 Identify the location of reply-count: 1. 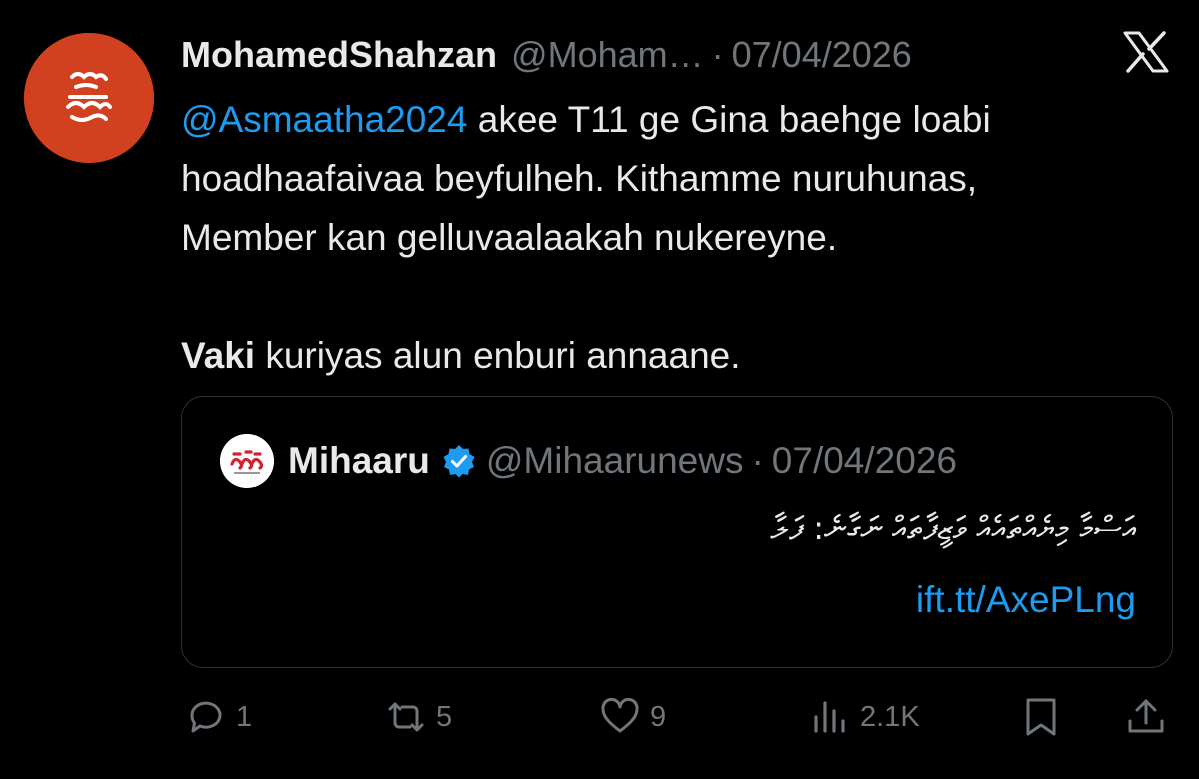
(244, 716).